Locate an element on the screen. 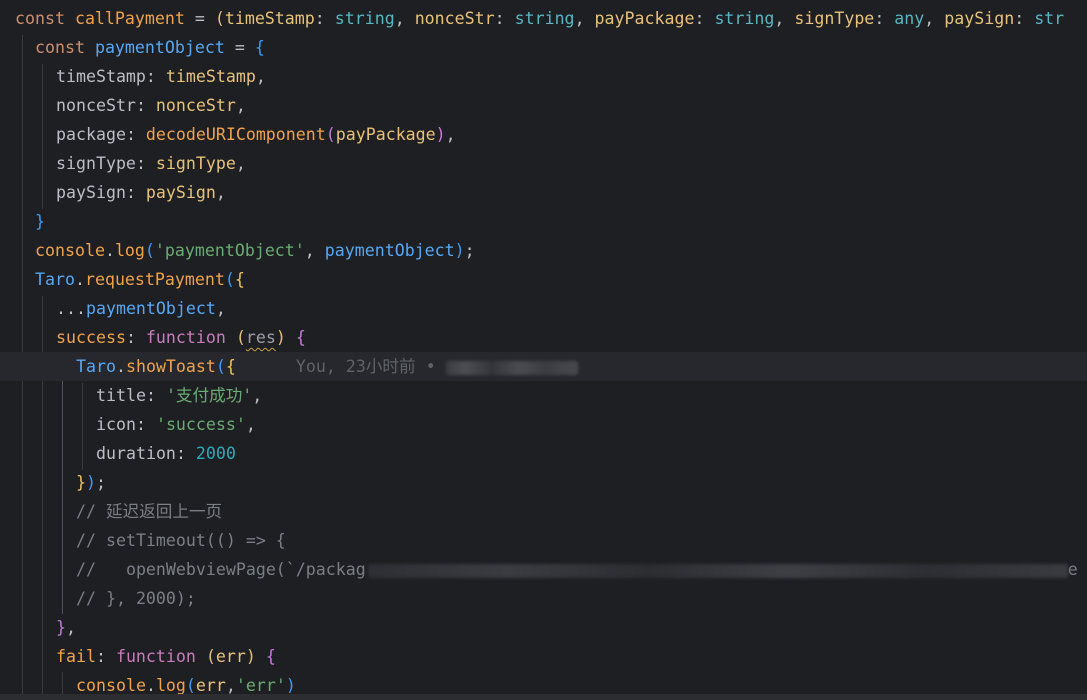 Image resolution: width=1087 pixels, height=700 pixels. code-line-13-current: Taro.showToast({You, 23小时前 • is located at coordinates (543, 366).